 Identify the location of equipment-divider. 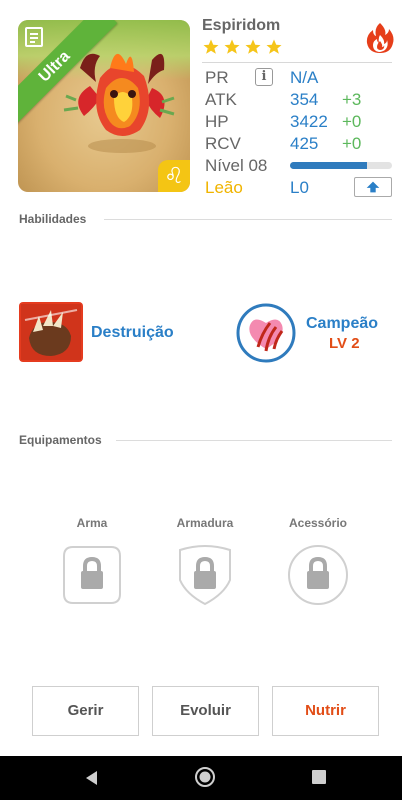
(254, 440).